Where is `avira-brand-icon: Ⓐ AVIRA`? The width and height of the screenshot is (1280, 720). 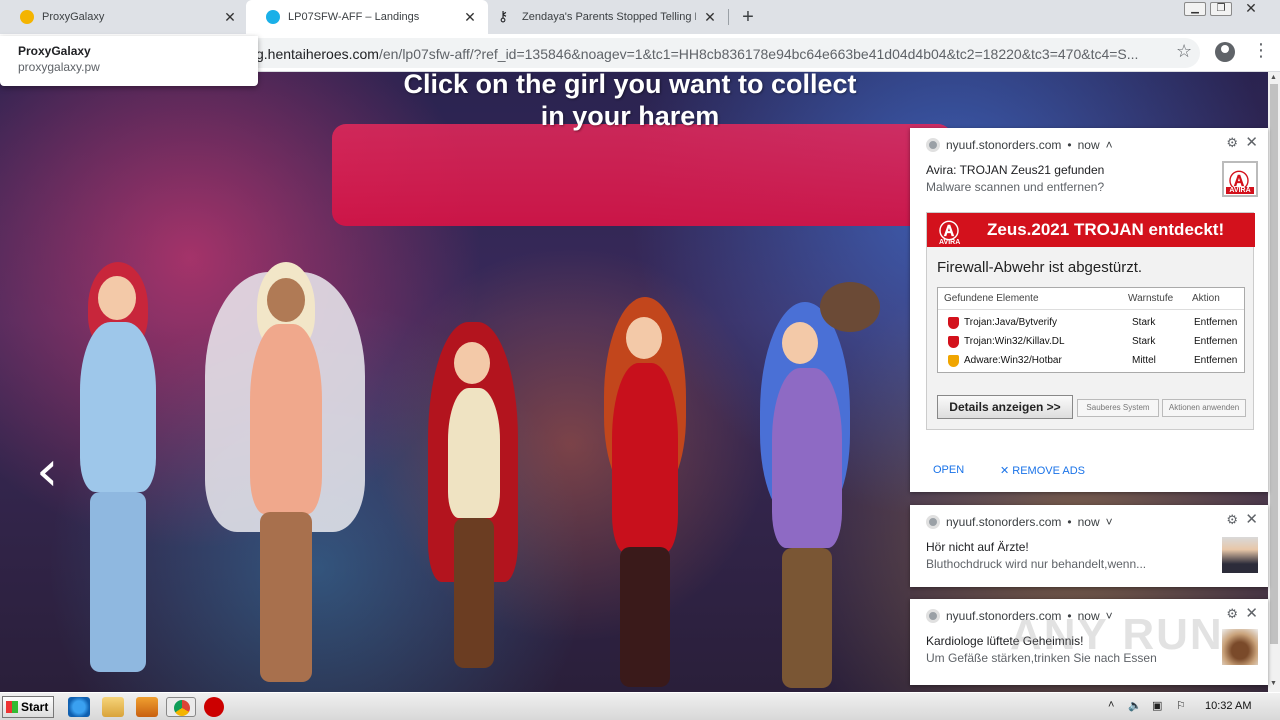
avira-brand-icon: Ⓐ AVIRA is located at coordinates (950, 233).